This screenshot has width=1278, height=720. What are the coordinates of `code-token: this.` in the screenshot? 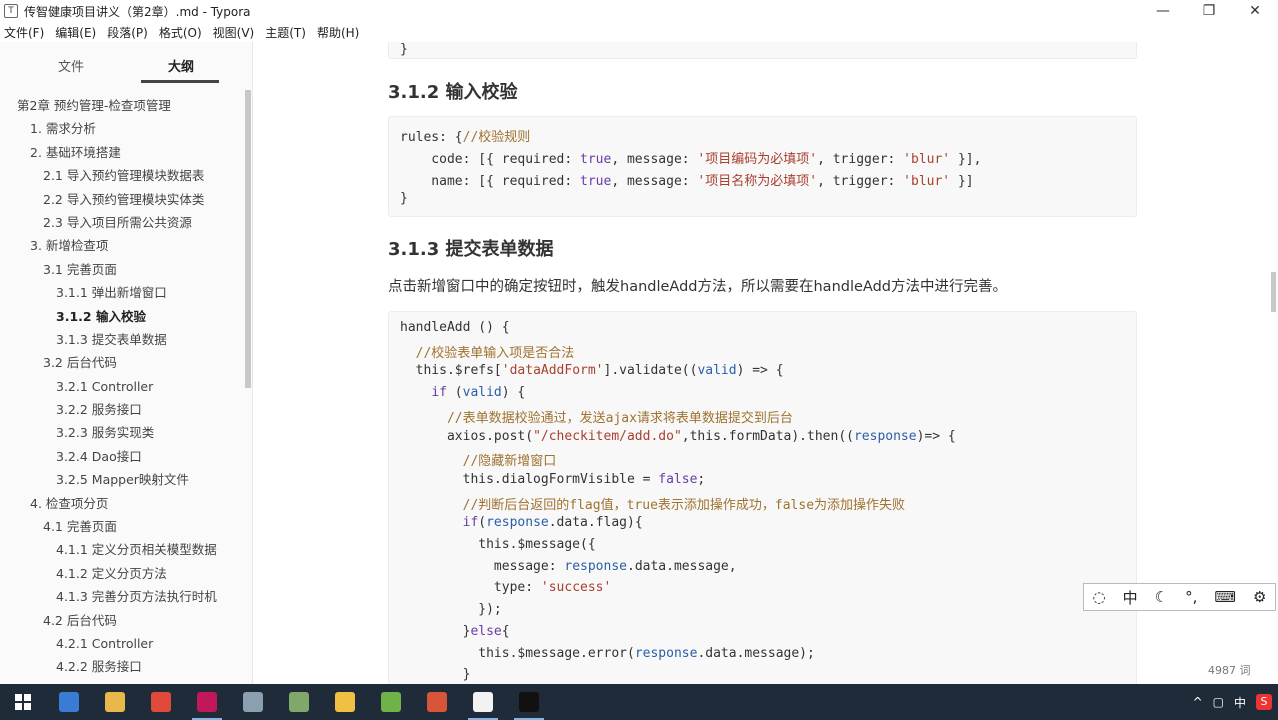 It's located at (427, 371).